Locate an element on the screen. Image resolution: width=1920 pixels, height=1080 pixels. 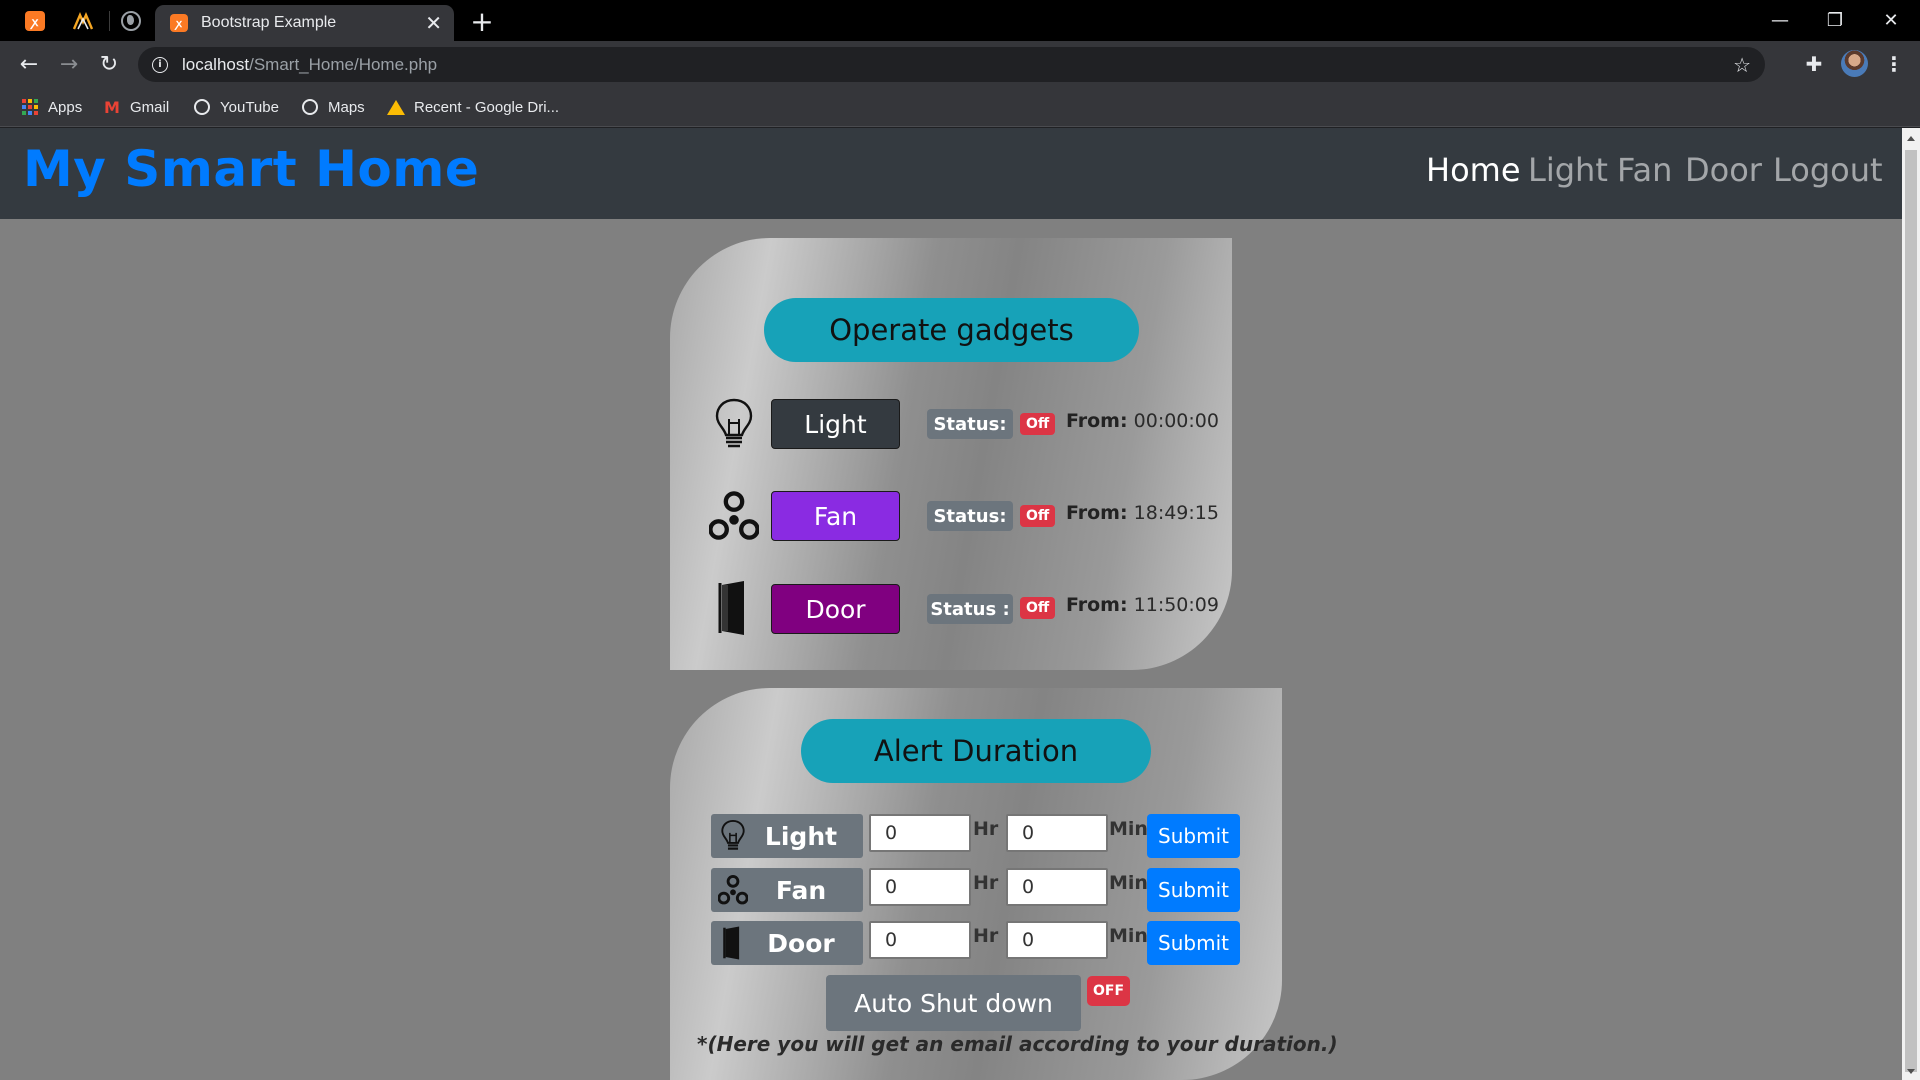
auto-shutdown-button: Auto Shut down is located at coordinates (953, 1003).